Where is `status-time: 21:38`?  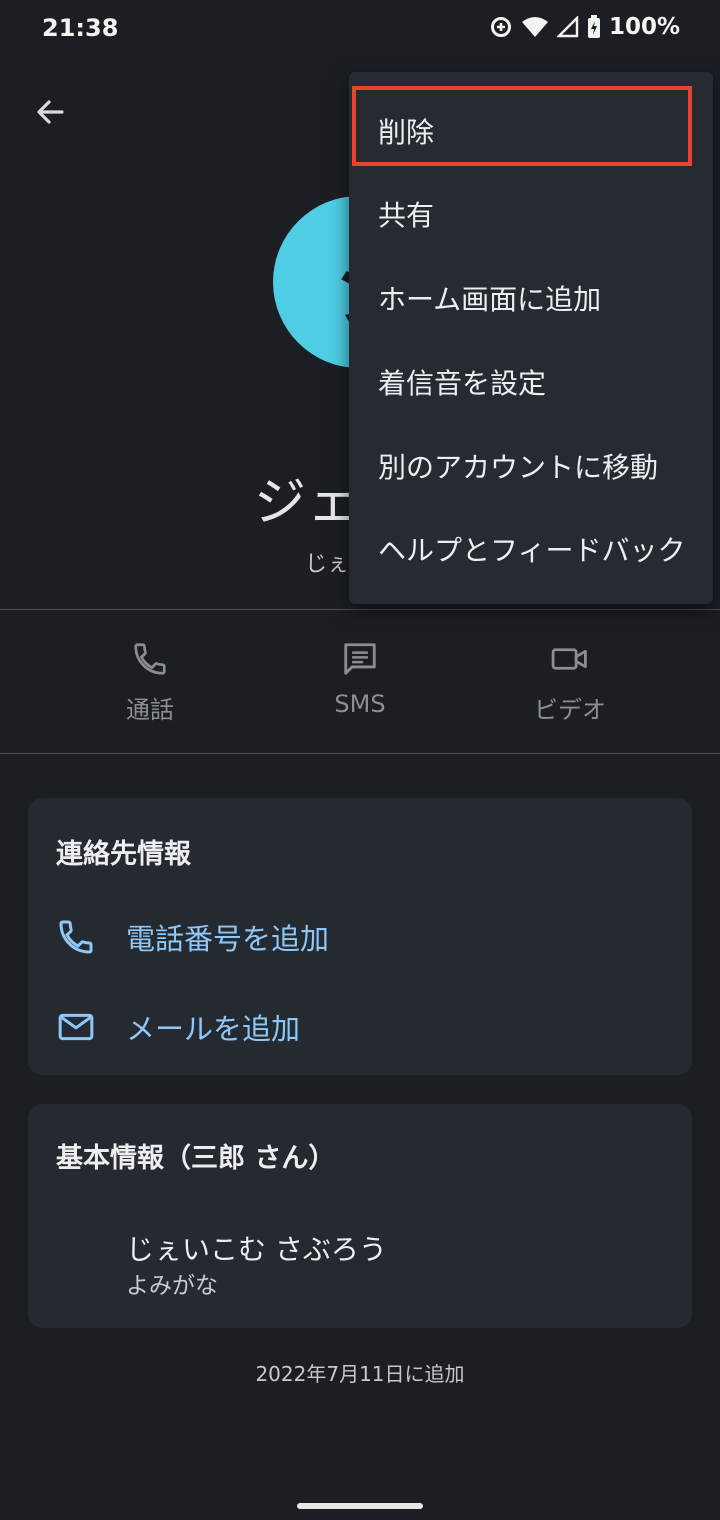
status-time: 21:38 is located at coordinates (80, 28).